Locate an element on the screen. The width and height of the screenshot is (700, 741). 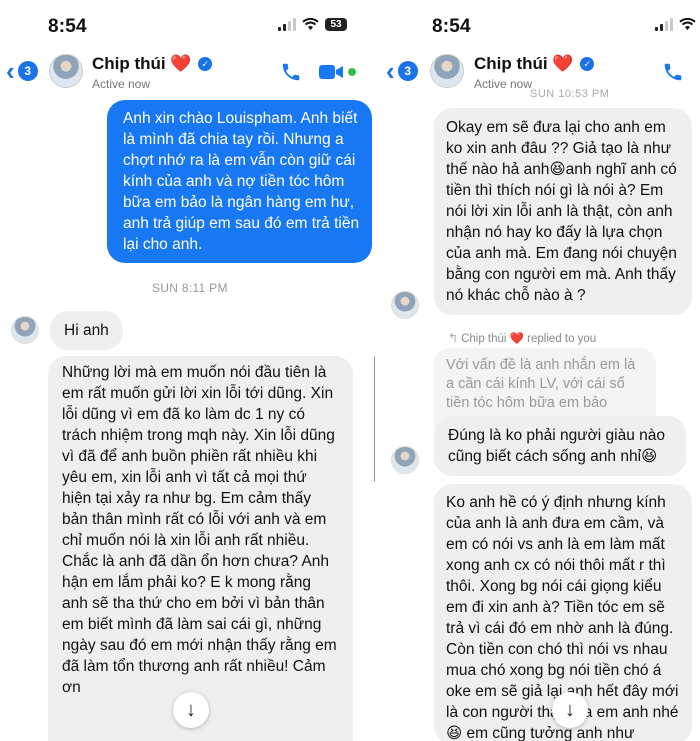
message-timestamp: SUN 8:11 PM is located at coordinates (190, 288).